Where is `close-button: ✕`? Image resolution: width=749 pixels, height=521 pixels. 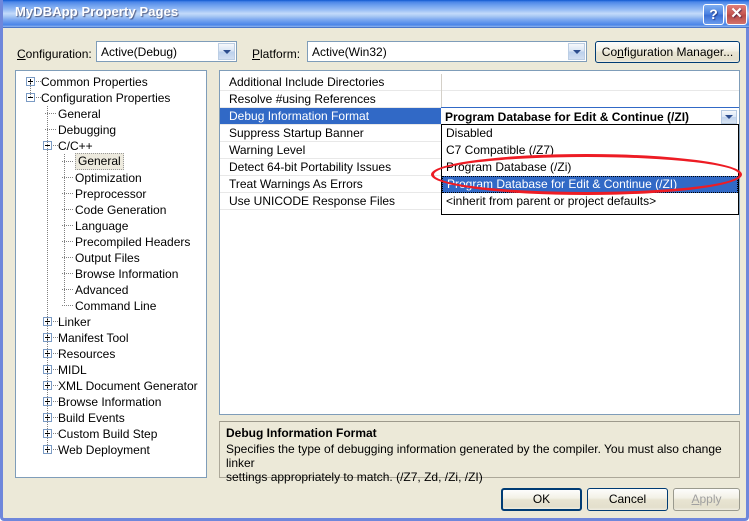
close-button: ✕ is located at coordinates (736, 14).